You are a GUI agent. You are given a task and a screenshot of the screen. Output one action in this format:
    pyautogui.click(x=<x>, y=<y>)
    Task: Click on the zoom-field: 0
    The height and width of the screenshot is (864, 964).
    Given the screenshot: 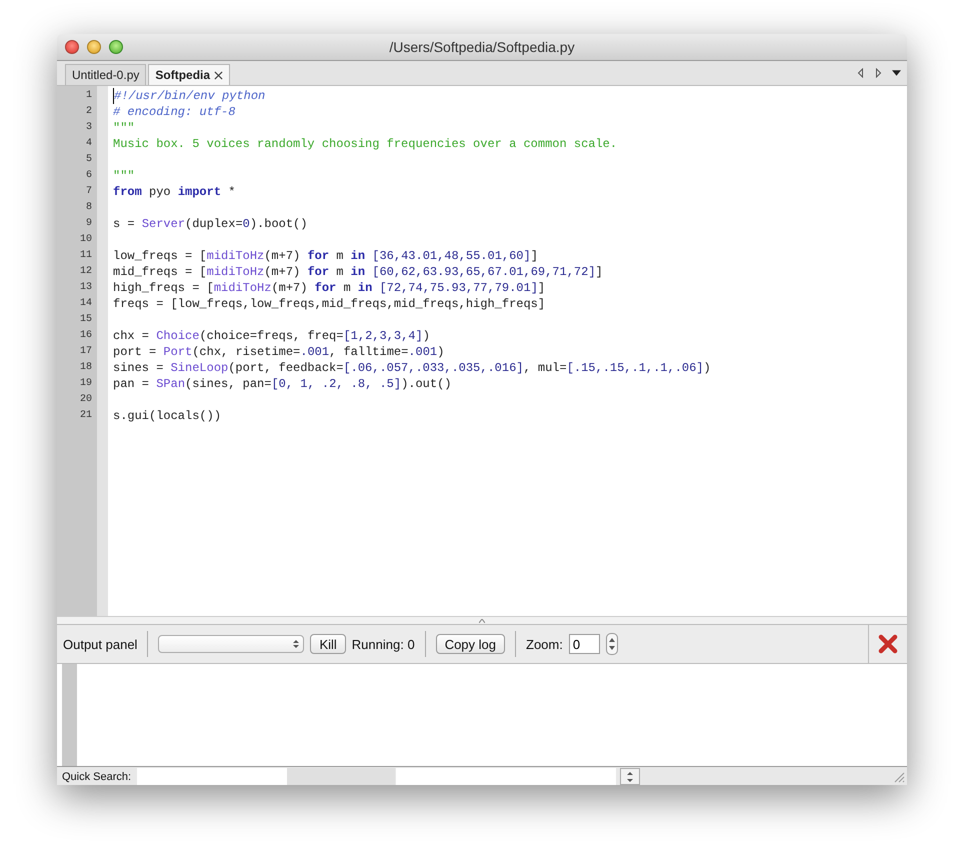 What is the action you would take?
    pyautogui.click(x=584, y=644)
    